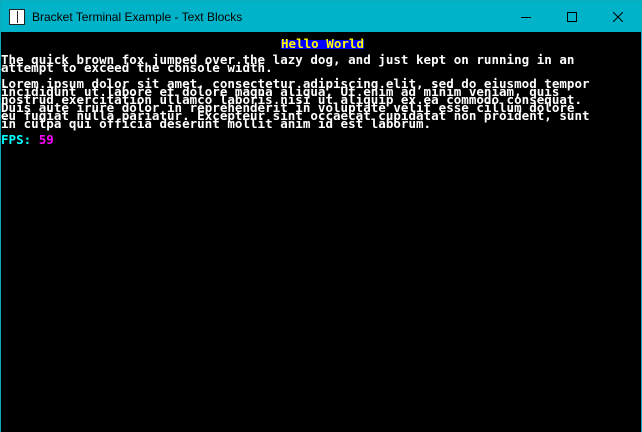 Image resolution: width=642 pixels, height=432 pixels. I want to click on console-line: attempt to exceed the console width., so click(137, 67).